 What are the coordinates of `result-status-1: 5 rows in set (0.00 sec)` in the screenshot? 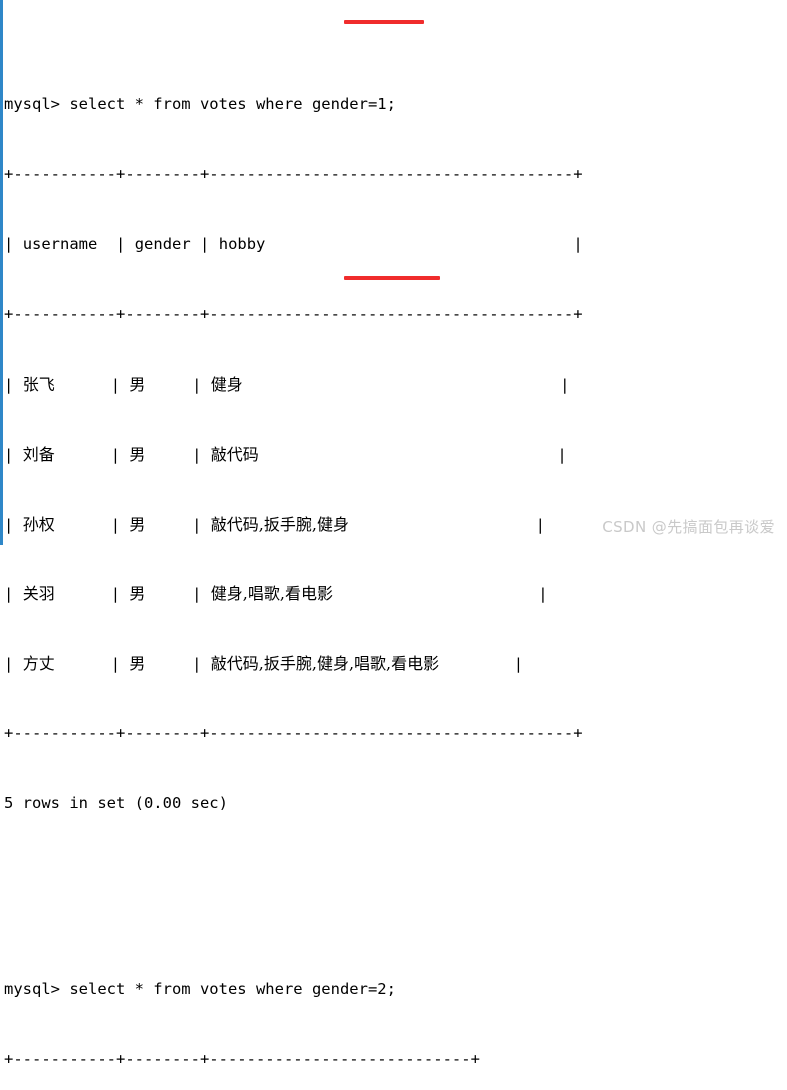 It's located at (116, 803).